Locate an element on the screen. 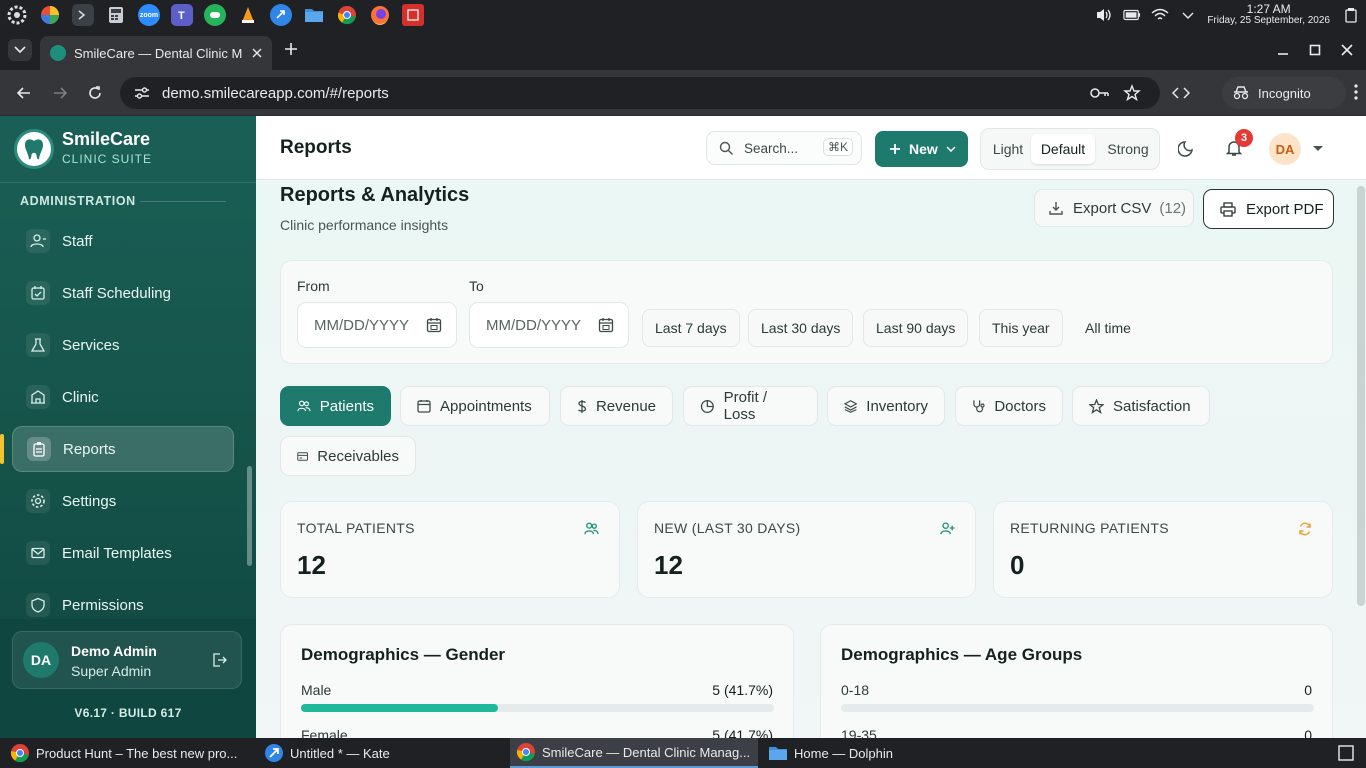  clipboard-tray-icon is located at coordinates (1351, 15).